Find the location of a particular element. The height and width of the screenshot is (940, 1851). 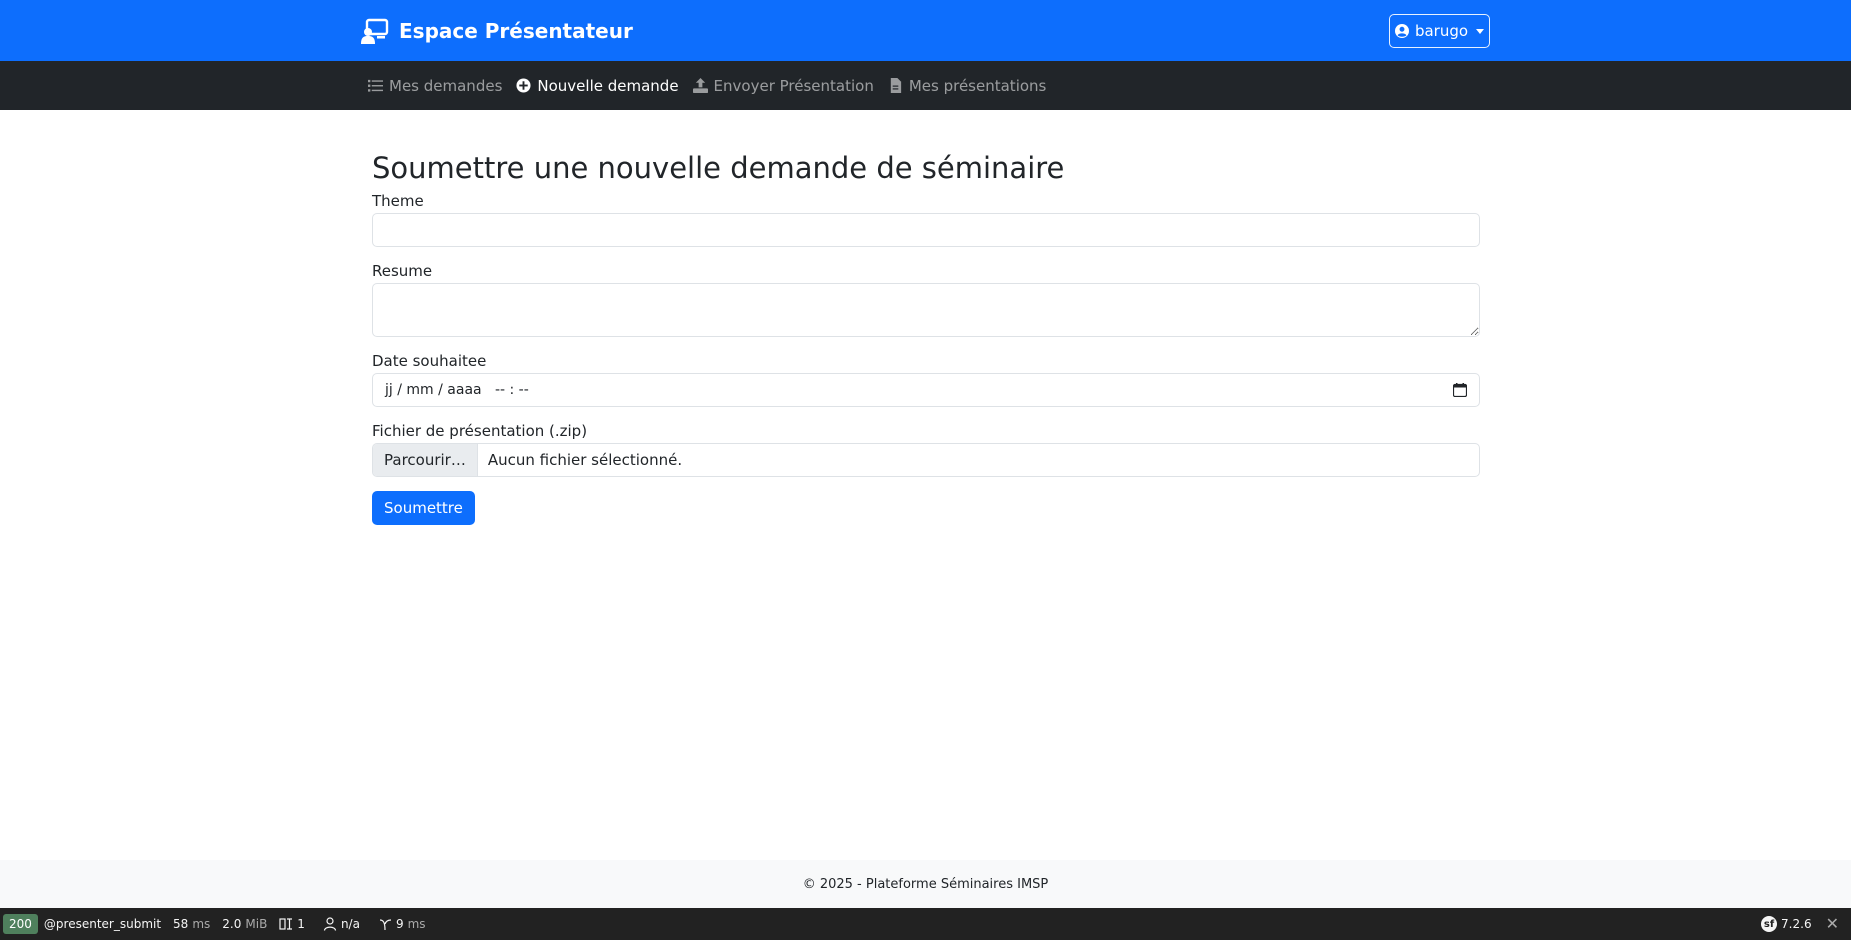

file-icon is located at coordinates (895, 85).